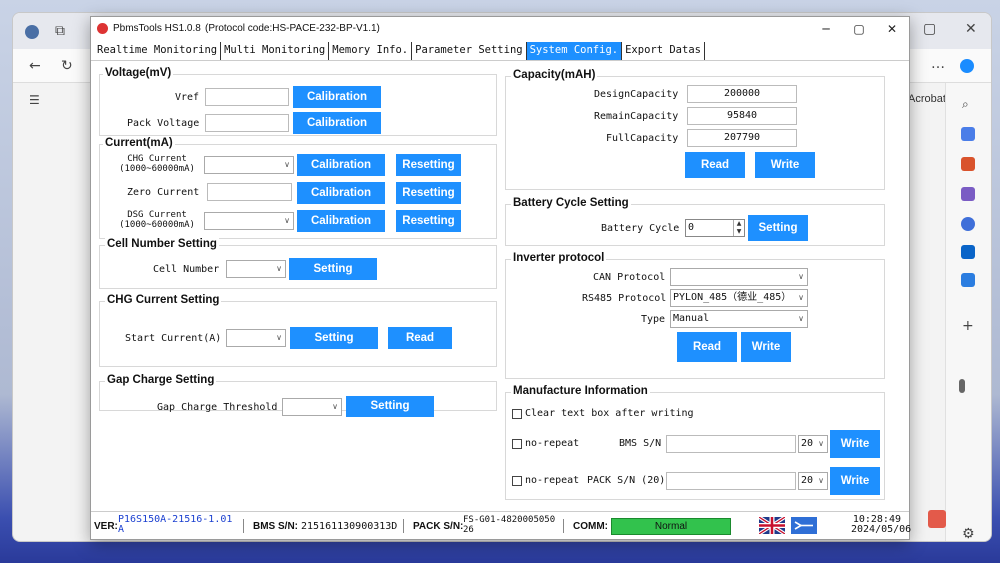 This screenshot has height=563, width=1000. I want to click on start-current-select: ∨, so click(256, 338).